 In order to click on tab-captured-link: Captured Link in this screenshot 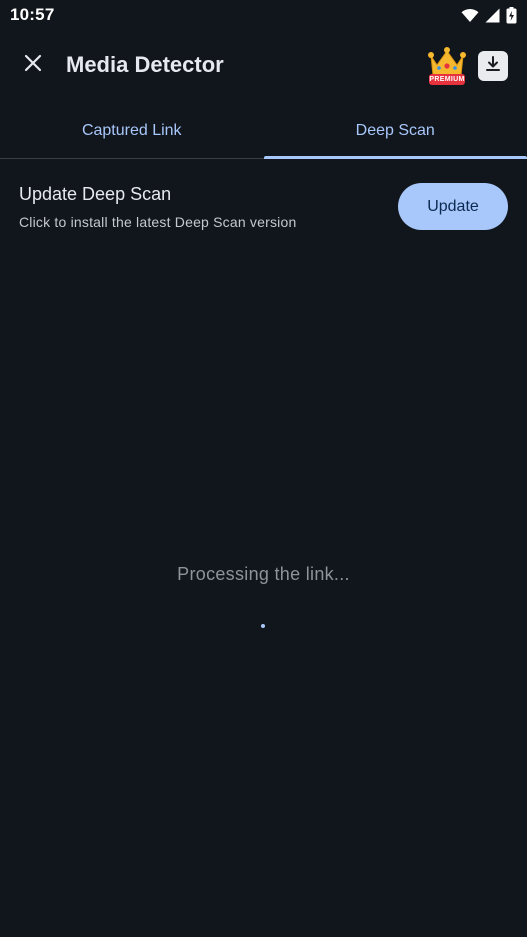, I will do `click(132, 131)`.